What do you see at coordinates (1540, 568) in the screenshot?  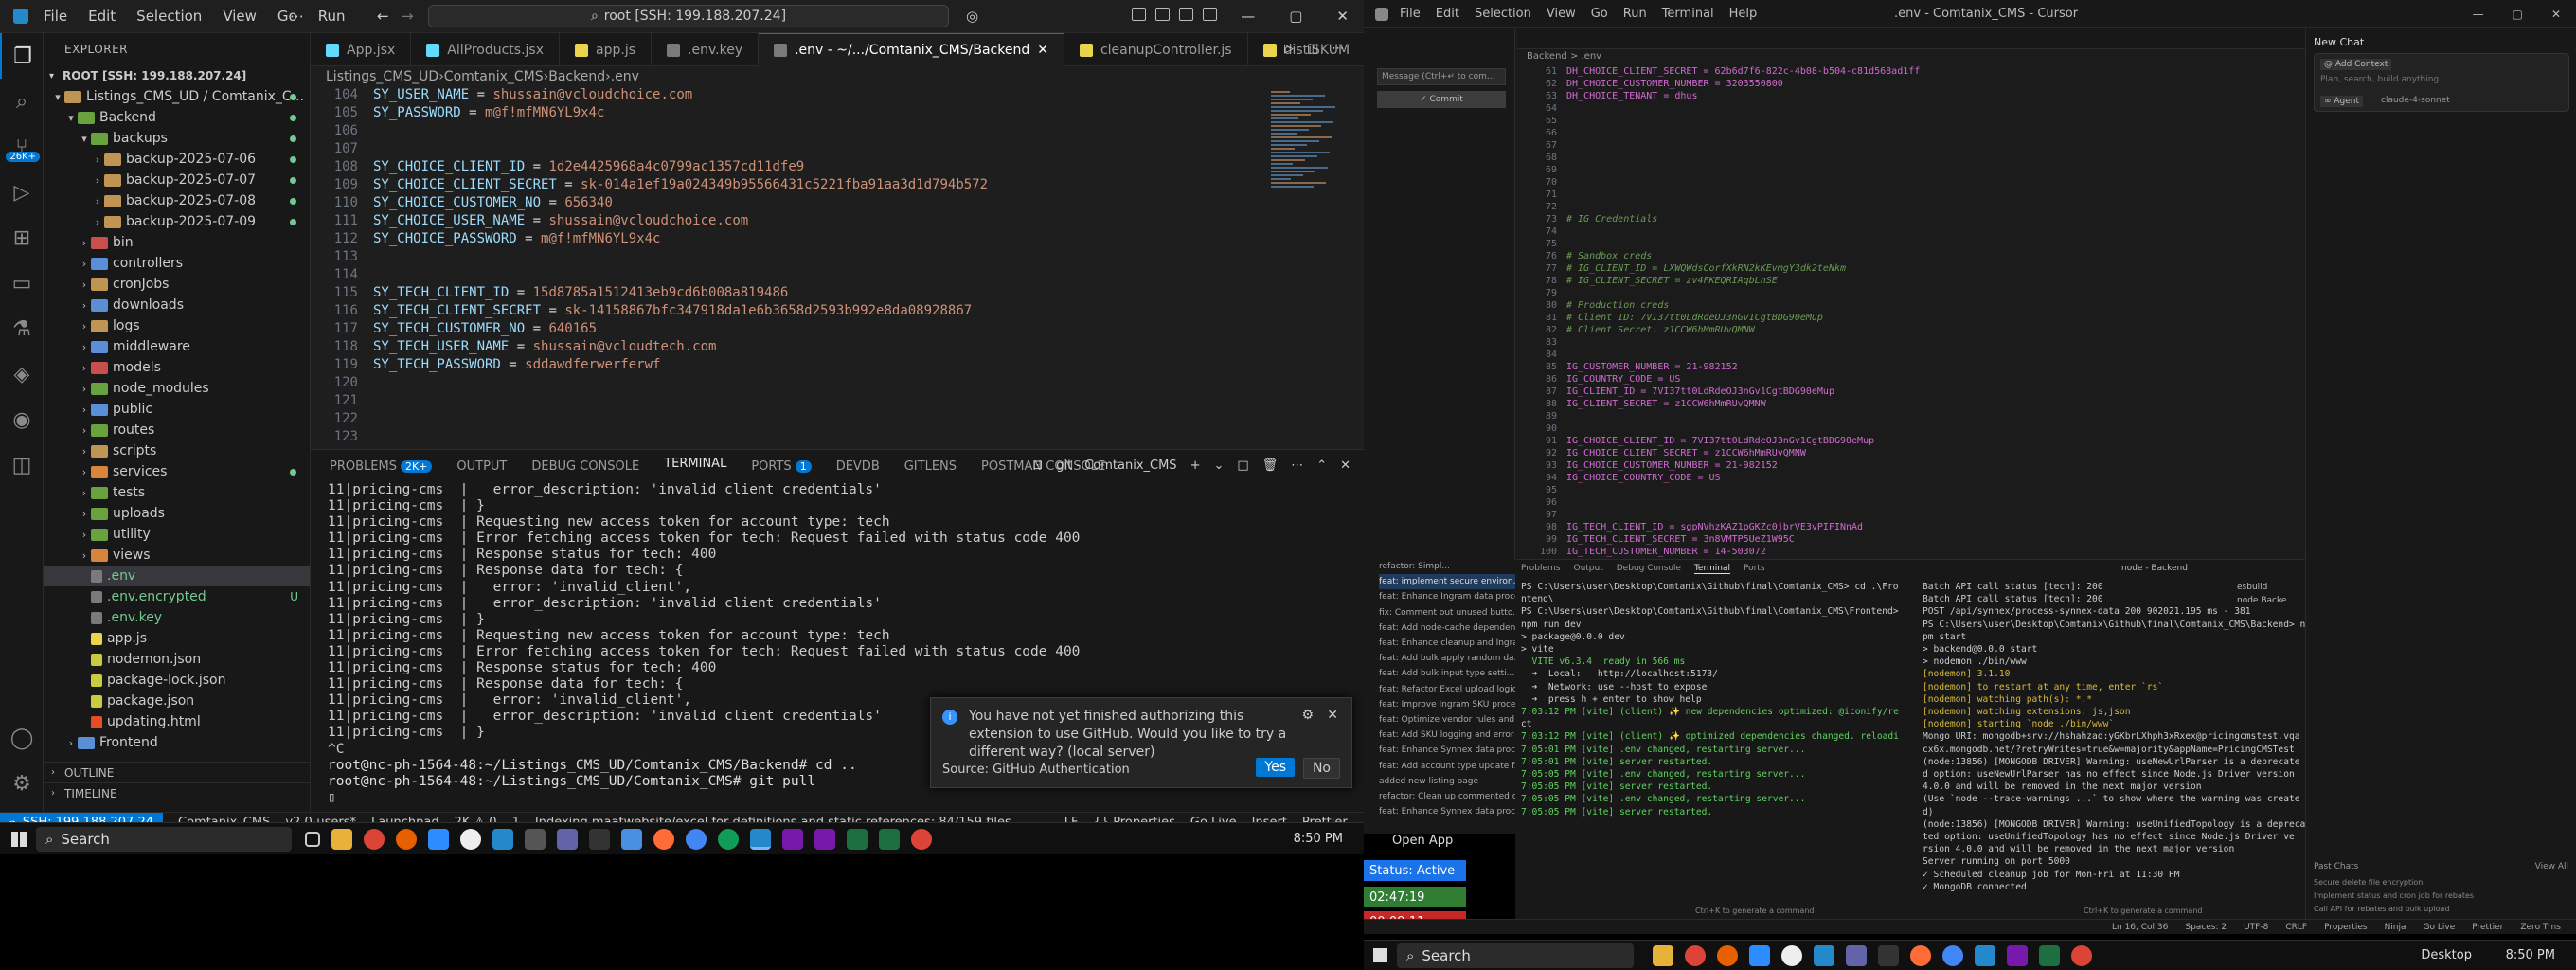 I see `panel-tab-problems: Problems` at bounding box center [1540, 568].